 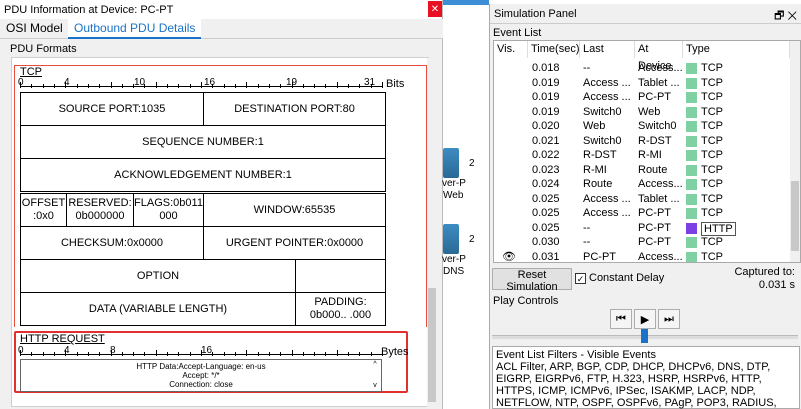 I want to click on event-row: 0.025 -- PC-PT HTTP, so click(x=642, y=228).